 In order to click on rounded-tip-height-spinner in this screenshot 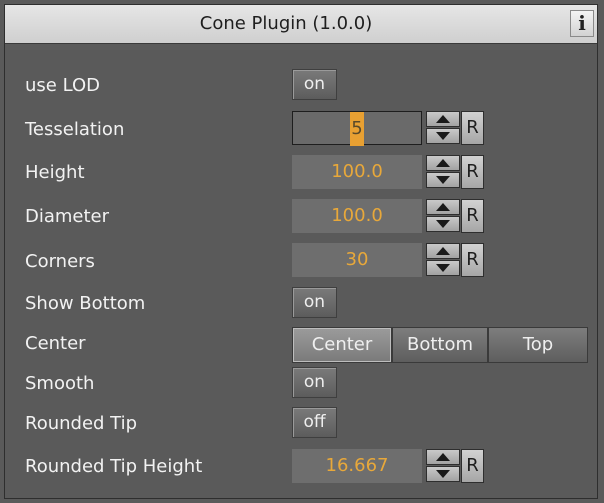, I will do `click(443, 466)`.